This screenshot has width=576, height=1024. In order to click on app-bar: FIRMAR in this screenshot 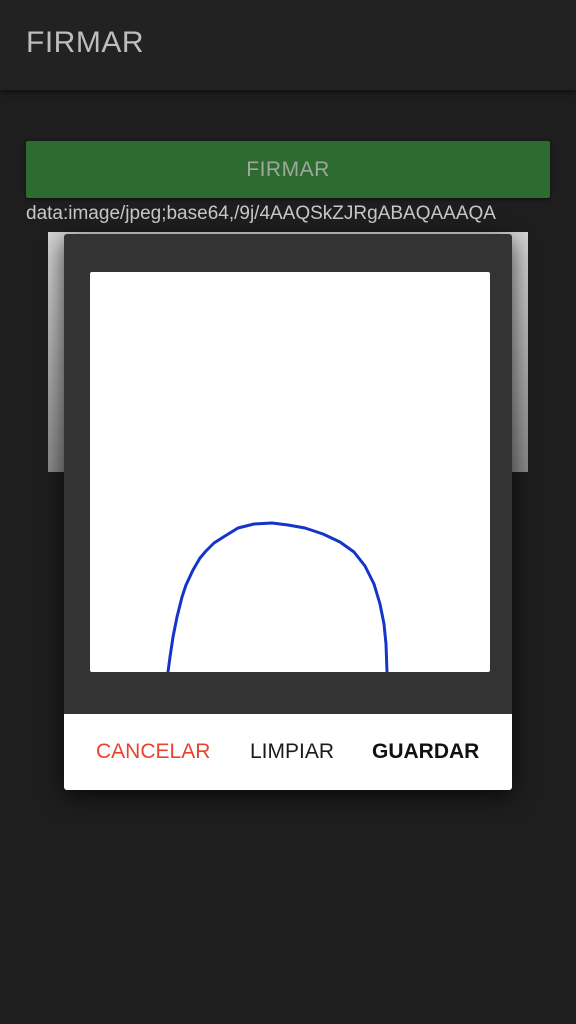, I will do `click(288, 45)`.